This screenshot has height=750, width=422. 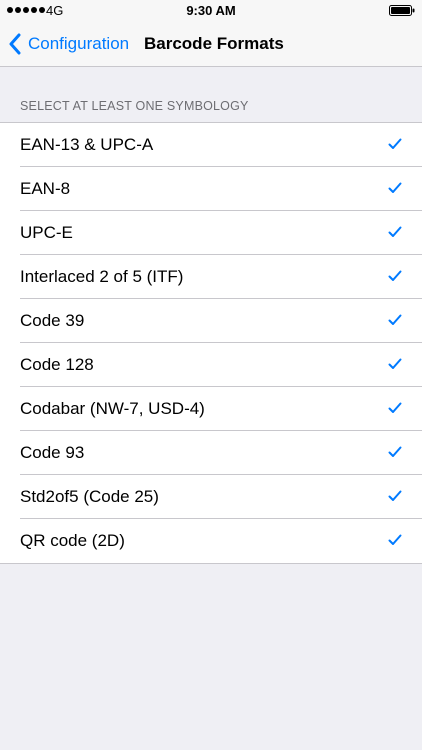 What do you see at coordinates (211, 232) in the screenshot?
I see `list-item: UPC-E` at bounding box center [211, 232].